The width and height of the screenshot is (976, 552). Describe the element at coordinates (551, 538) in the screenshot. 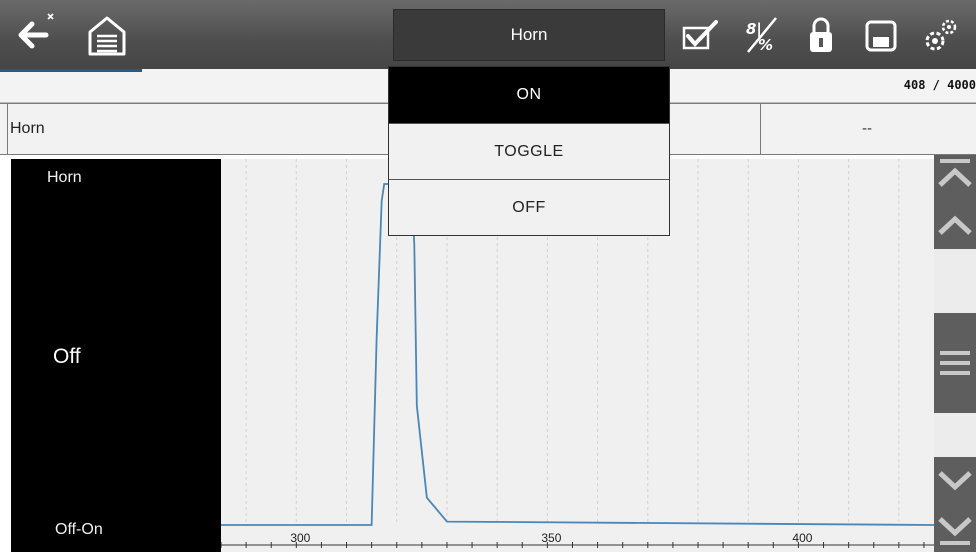

I see `x-tick-label: 350` at that location.